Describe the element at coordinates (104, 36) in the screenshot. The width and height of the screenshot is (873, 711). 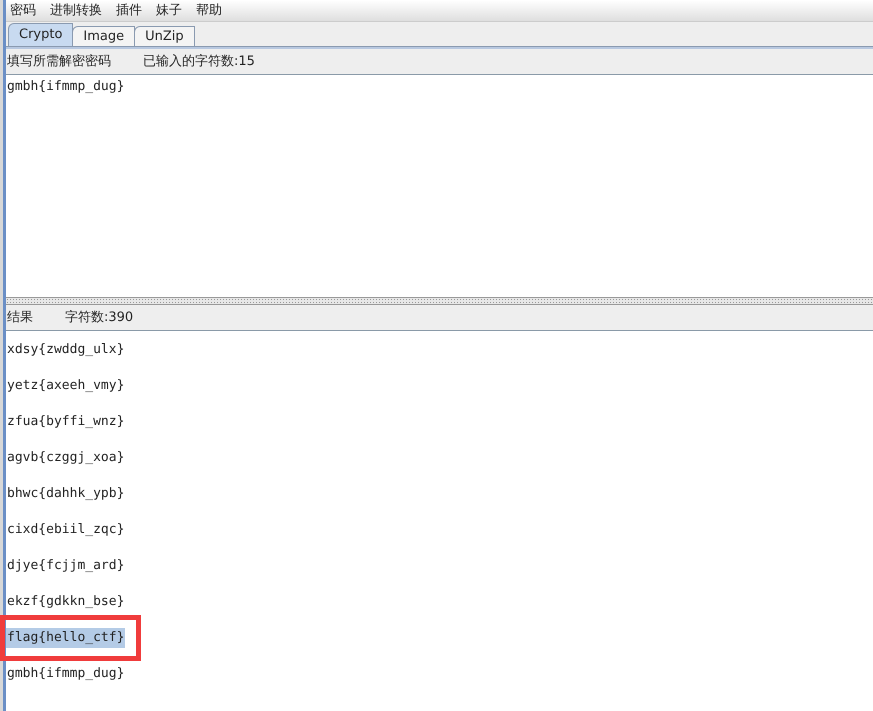
I see `tab: Image` at that location.